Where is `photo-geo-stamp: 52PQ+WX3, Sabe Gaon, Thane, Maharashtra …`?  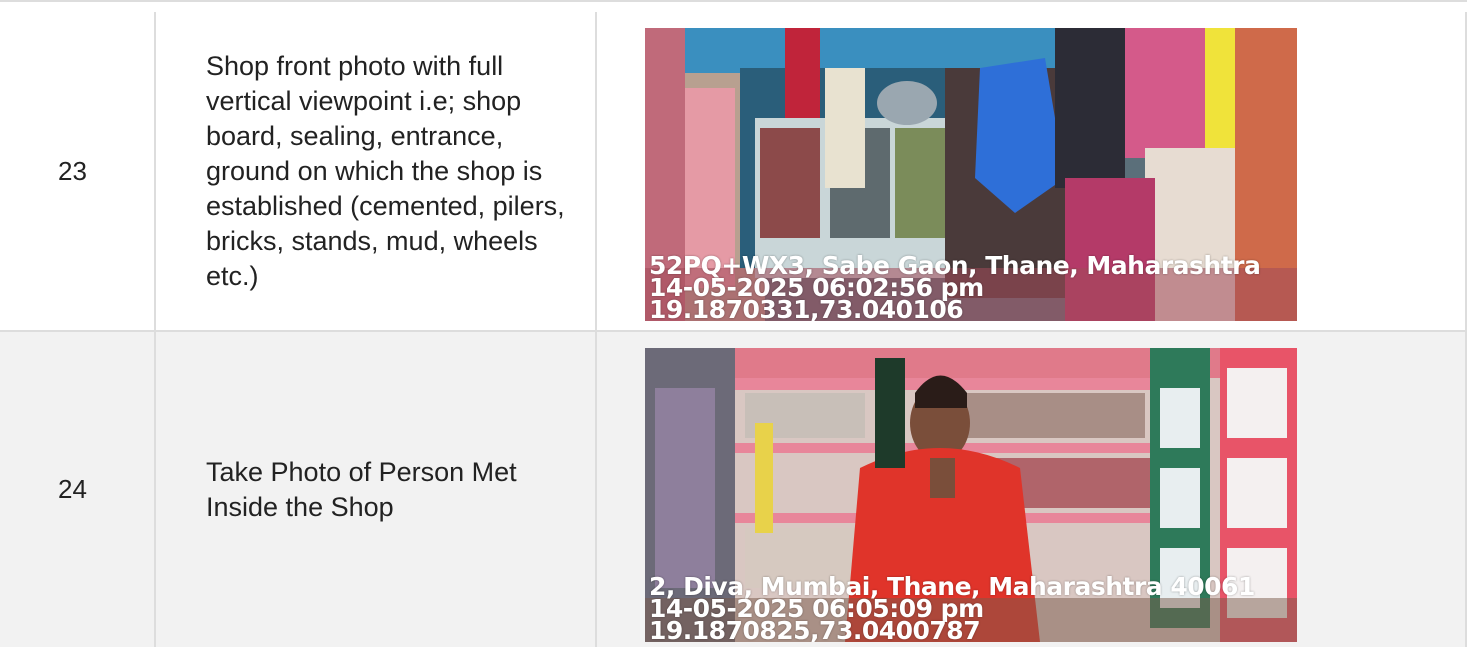 photo-geo-stamp: 52PQ+WX3, Sabe Gaon, Thane, Maharashtra … is located at coordinates (955, 287).